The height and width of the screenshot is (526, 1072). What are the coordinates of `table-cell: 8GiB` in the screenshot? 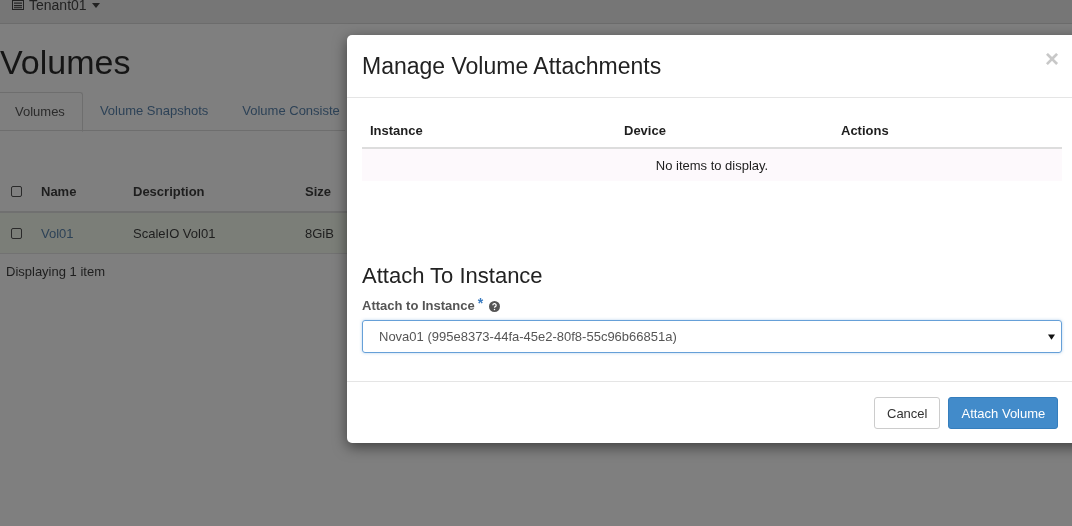 It's located at (319, 233).